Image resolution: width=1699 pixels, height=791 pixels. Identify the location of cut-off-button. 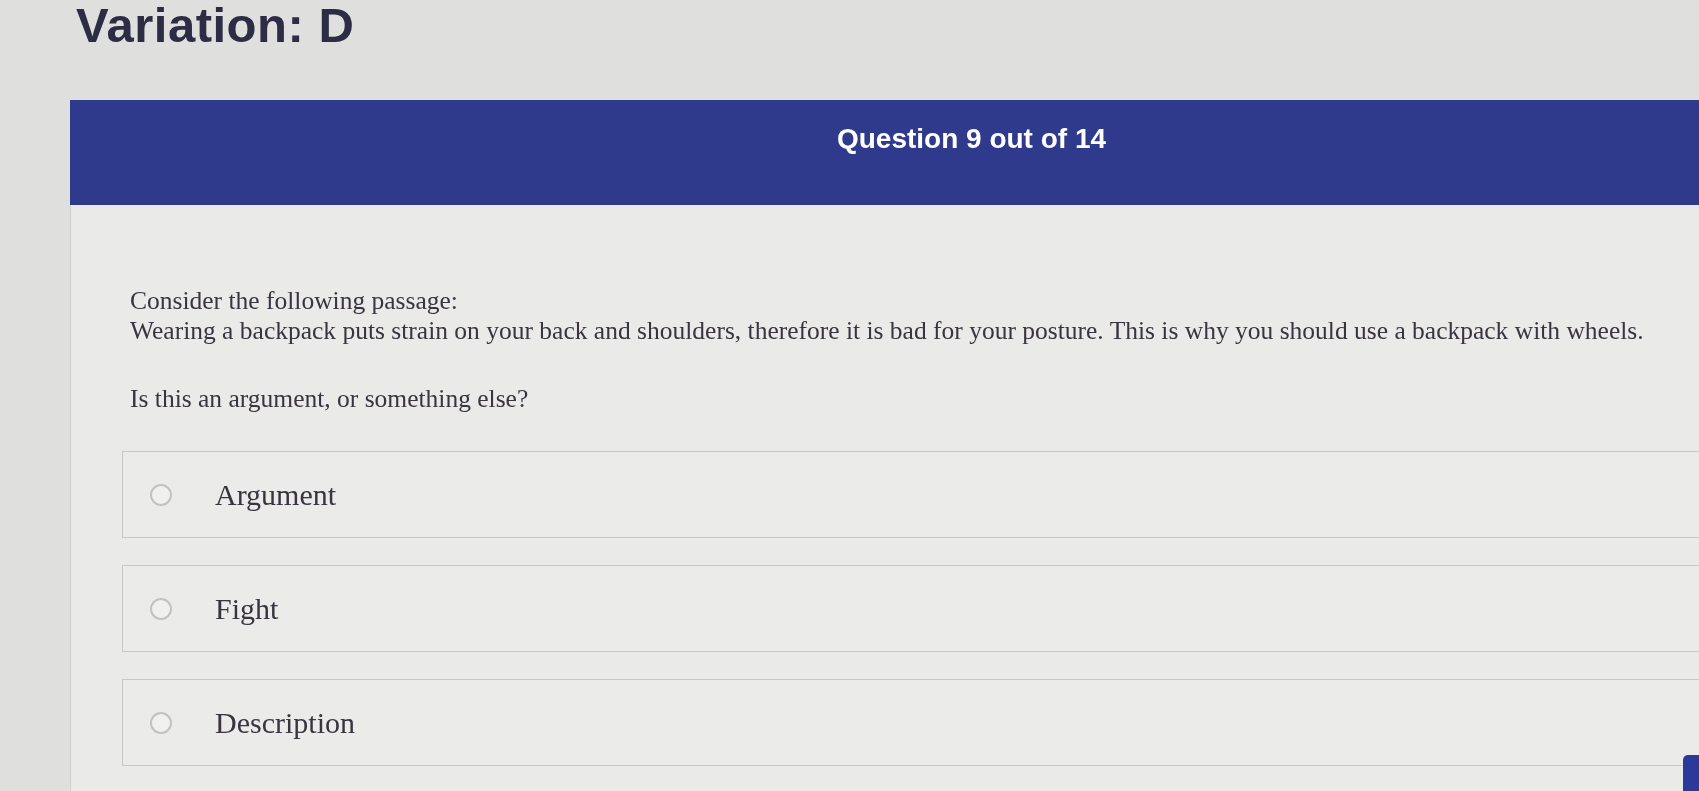
(1691, 773).